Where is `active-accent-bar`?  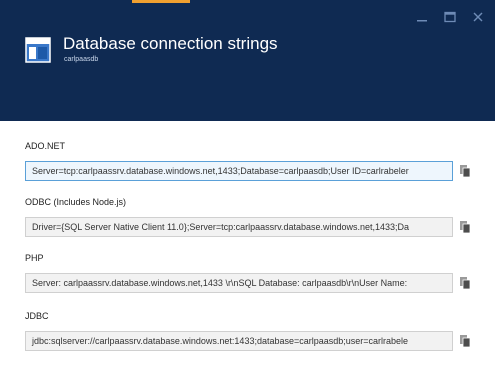
active-accent-bar is located at coordinates (161, 1).